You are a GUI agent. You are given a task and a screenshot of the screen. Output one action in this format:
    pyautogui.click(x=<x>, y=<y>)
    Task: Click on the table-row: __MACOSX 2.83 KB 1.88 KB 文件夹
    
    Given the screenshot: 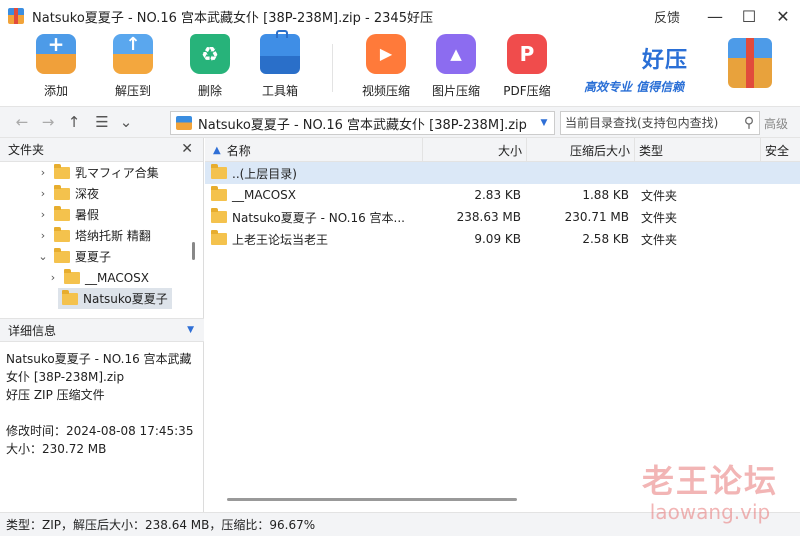 What is the action you would take?
    pyautogui.click(x=502, y=195)
    